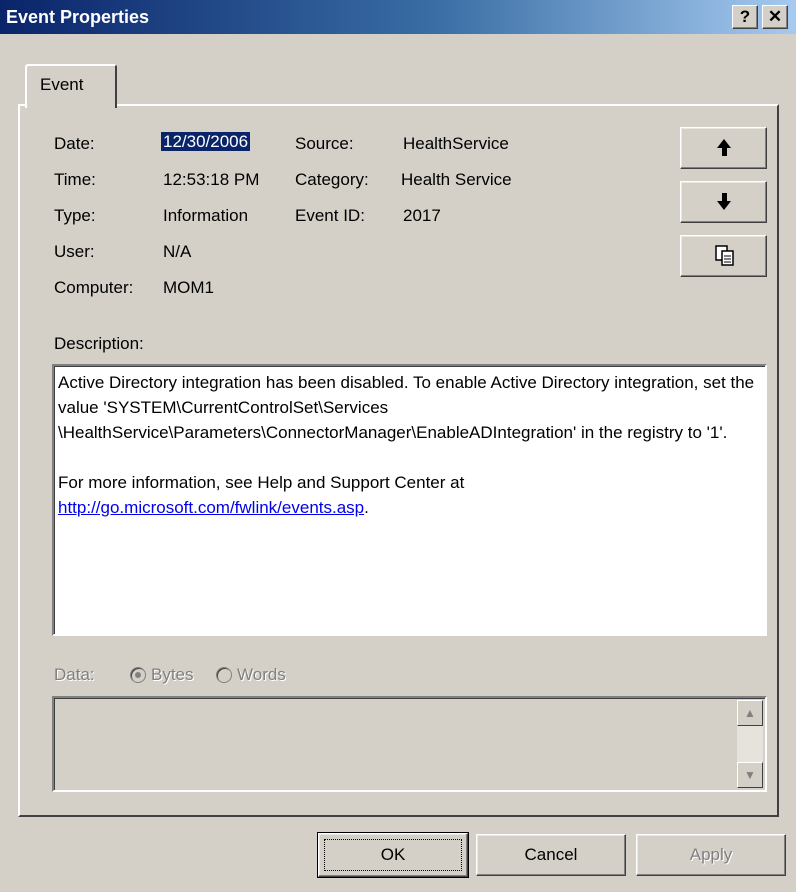 This screenshot has height=892, width=796. Describe the element at coordinates (224, 675) in the screenshot. I see `words-radio` at that location.